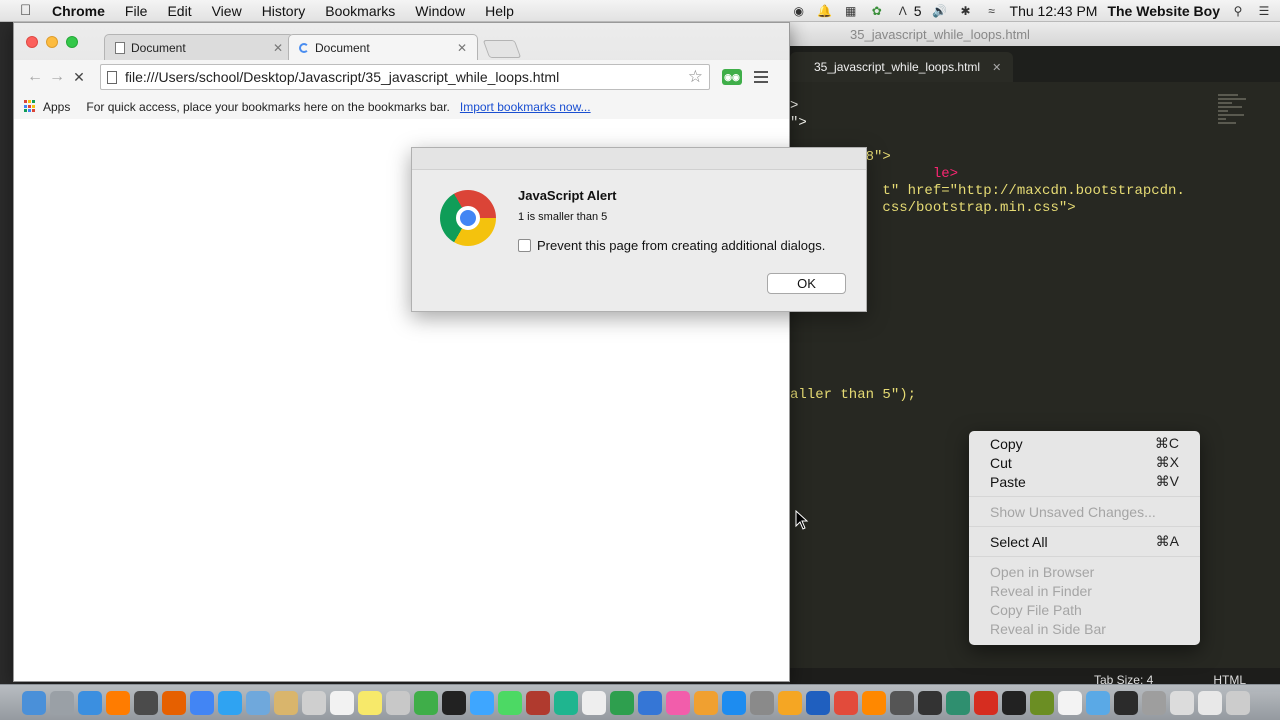 This screenshot has height=720, width=1280. I want to click on menu-file: File, so click(136, 11).